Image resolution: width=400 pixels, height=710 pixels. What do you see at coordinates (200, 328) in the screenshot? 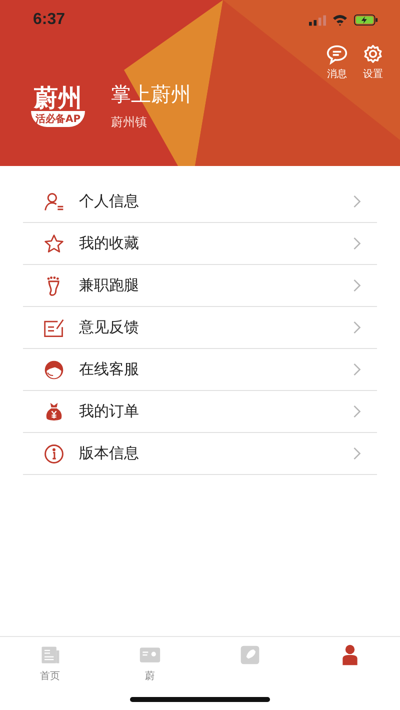
I see `menu-item: 意见反馈` at bounding box center [200, 328].